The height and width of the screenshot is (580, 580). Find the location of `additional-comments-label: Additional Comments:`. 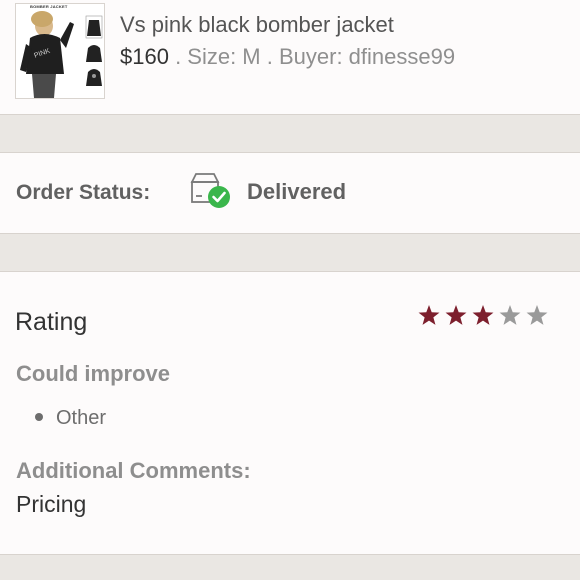

additional-comments-label: Additional Comments: is located at coordinates (133, 470).